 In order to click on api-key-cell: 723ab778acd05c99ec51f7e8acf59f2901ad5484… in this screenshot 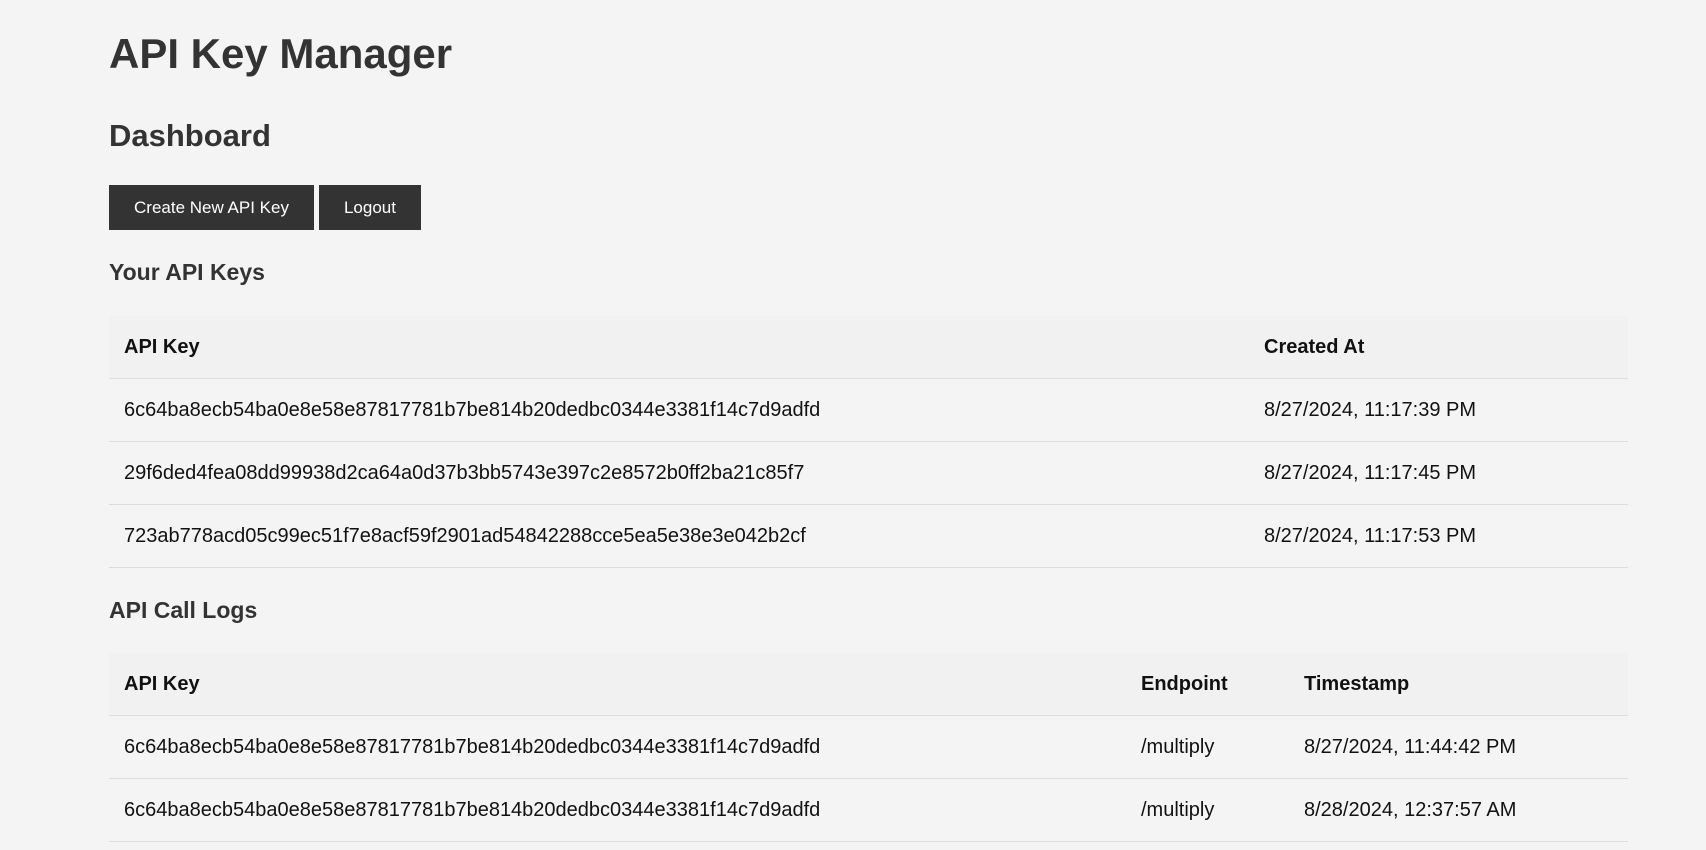, I will do `click(679, 536)`.